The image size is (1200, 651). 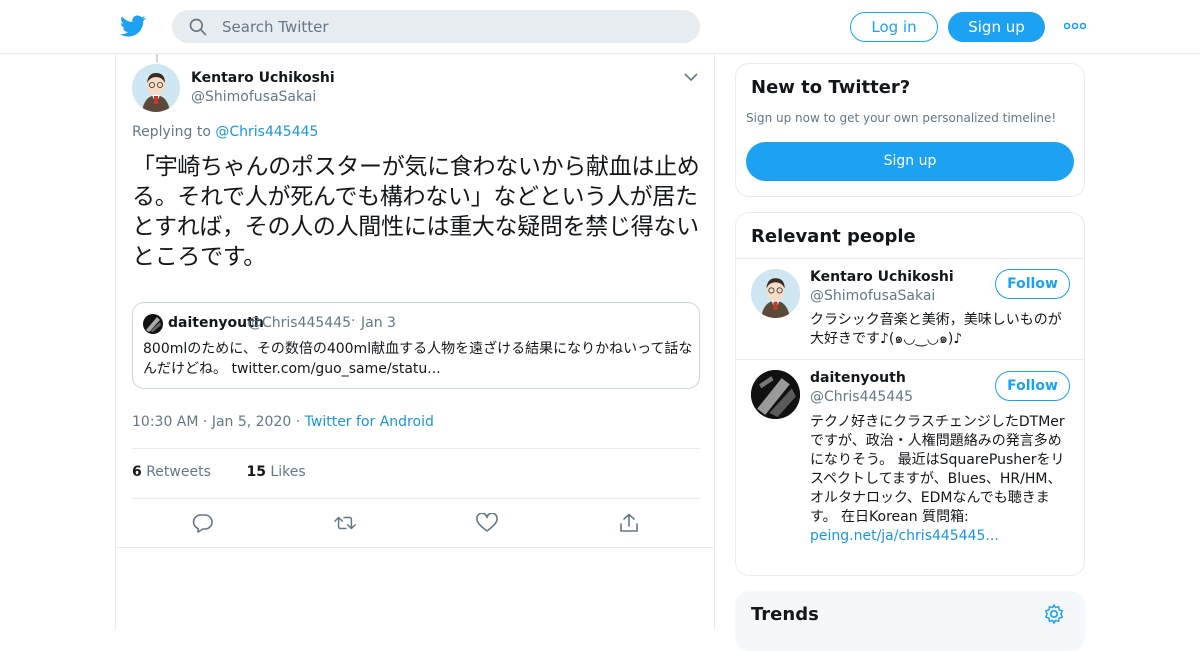 What do you see at coordinates (894, 27) in the screenshot?
I see `login-button: Log in` at bounding box center [894, 27].